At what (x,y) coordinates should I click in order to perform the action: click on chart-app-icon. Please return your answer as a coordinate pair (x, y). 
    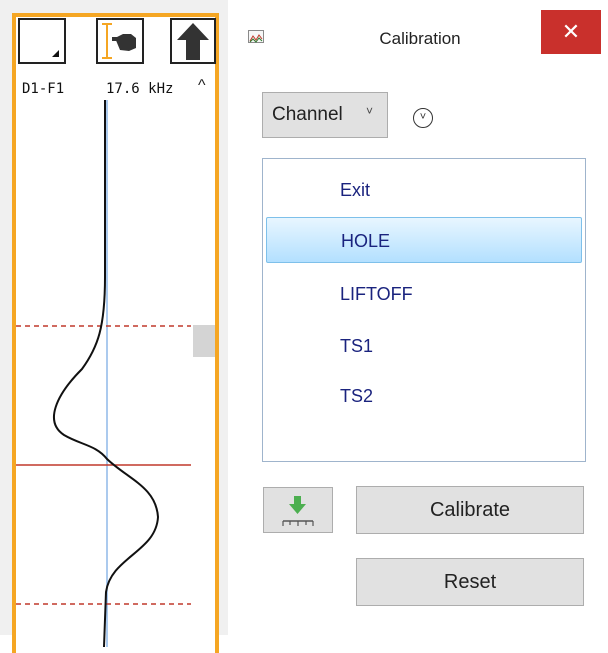
    Looking at the image, I should click on (256, 36).